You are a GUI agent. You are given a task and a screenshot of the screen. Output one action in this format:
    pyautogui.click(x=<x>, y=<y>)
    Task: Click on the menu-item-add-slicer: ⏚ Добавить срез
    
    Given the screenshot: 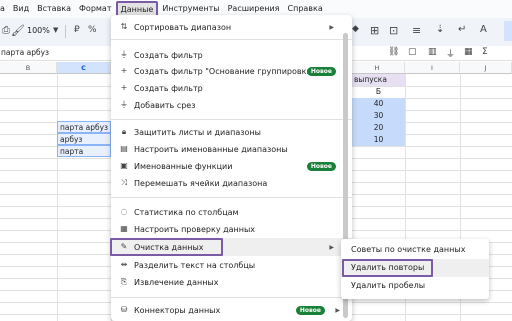 What is the action you would take?
    pyautogui.click(x=231, y=105)
    